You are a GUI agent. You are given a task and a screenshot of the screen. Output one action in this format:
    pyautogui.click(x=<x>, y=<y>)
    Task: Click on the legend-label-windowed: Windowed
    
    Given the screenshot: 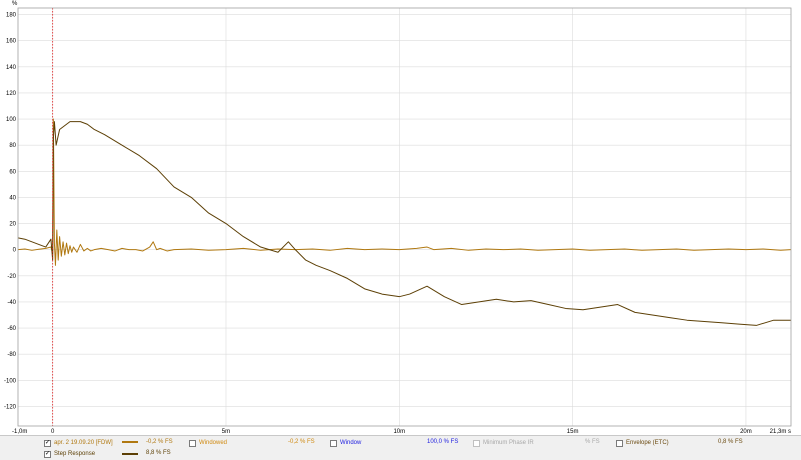 What is the action you would take?
    pyautogui.click(x=213, y=443)
    